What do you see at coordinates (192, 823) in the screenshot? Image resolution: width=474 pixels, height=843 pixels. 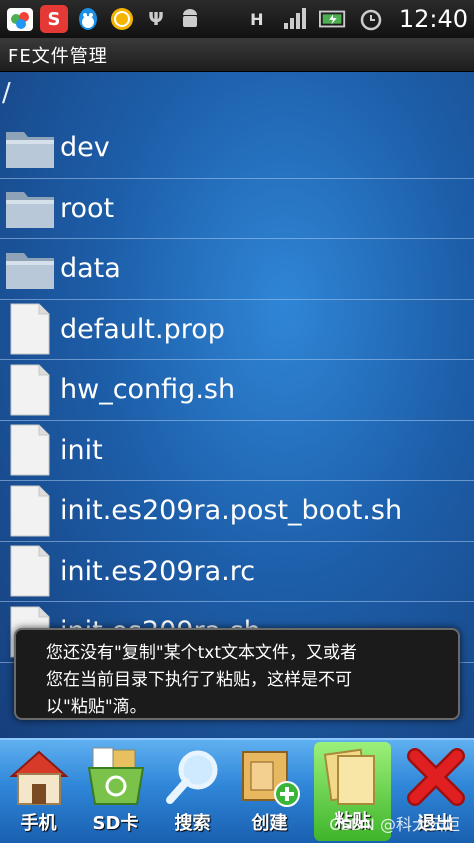 I see `search-button-label: 搜索` at bounding box center [192, 823].